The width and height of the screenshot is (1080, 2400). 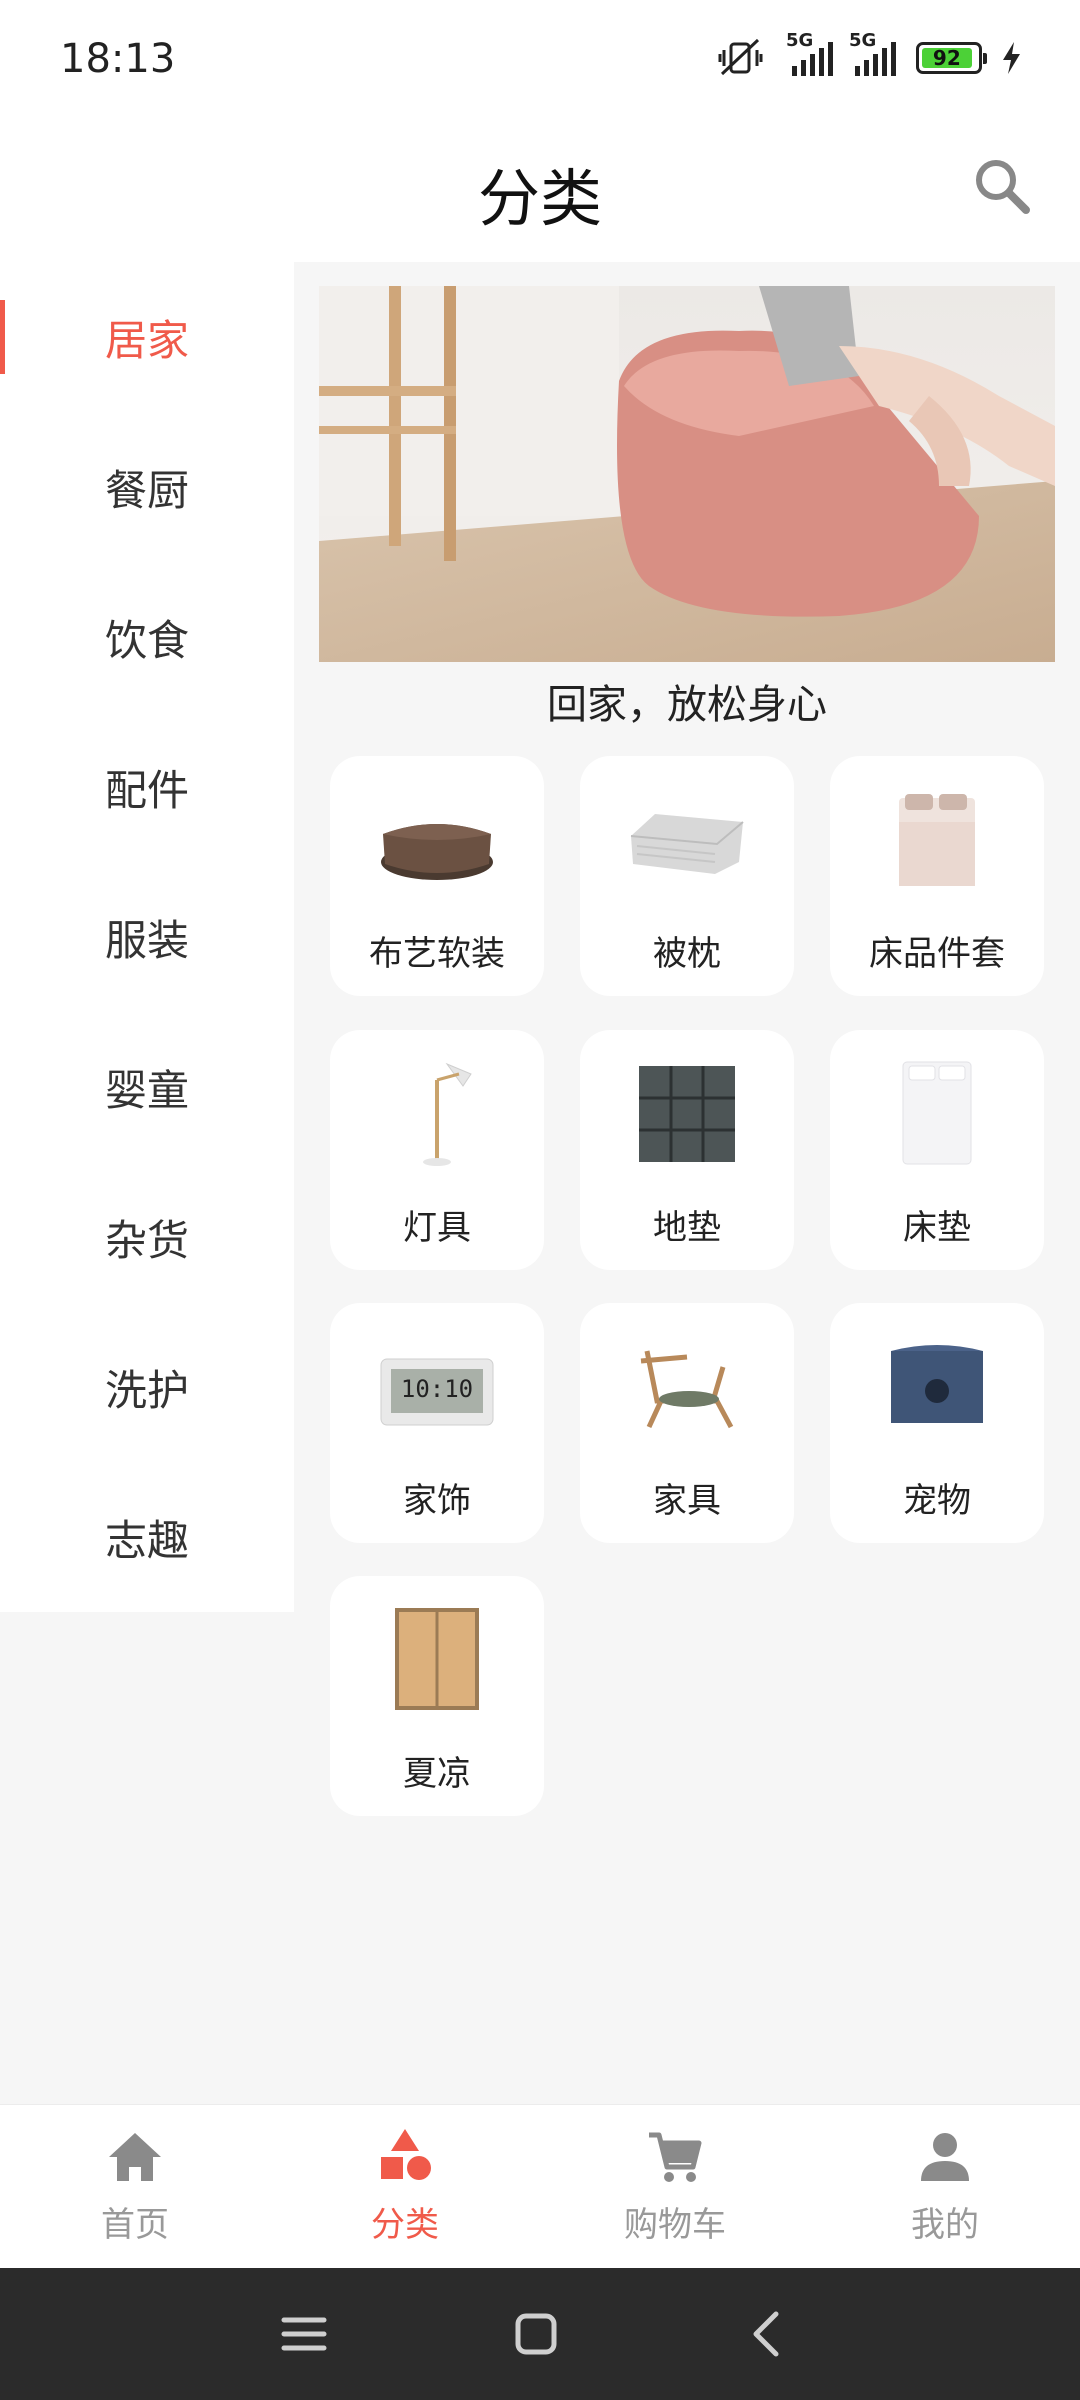 What do you see at coordinates (146, 790) in the screenshot?
I see `sidebar-item-label: 配件` at bounding box center [146, 790].